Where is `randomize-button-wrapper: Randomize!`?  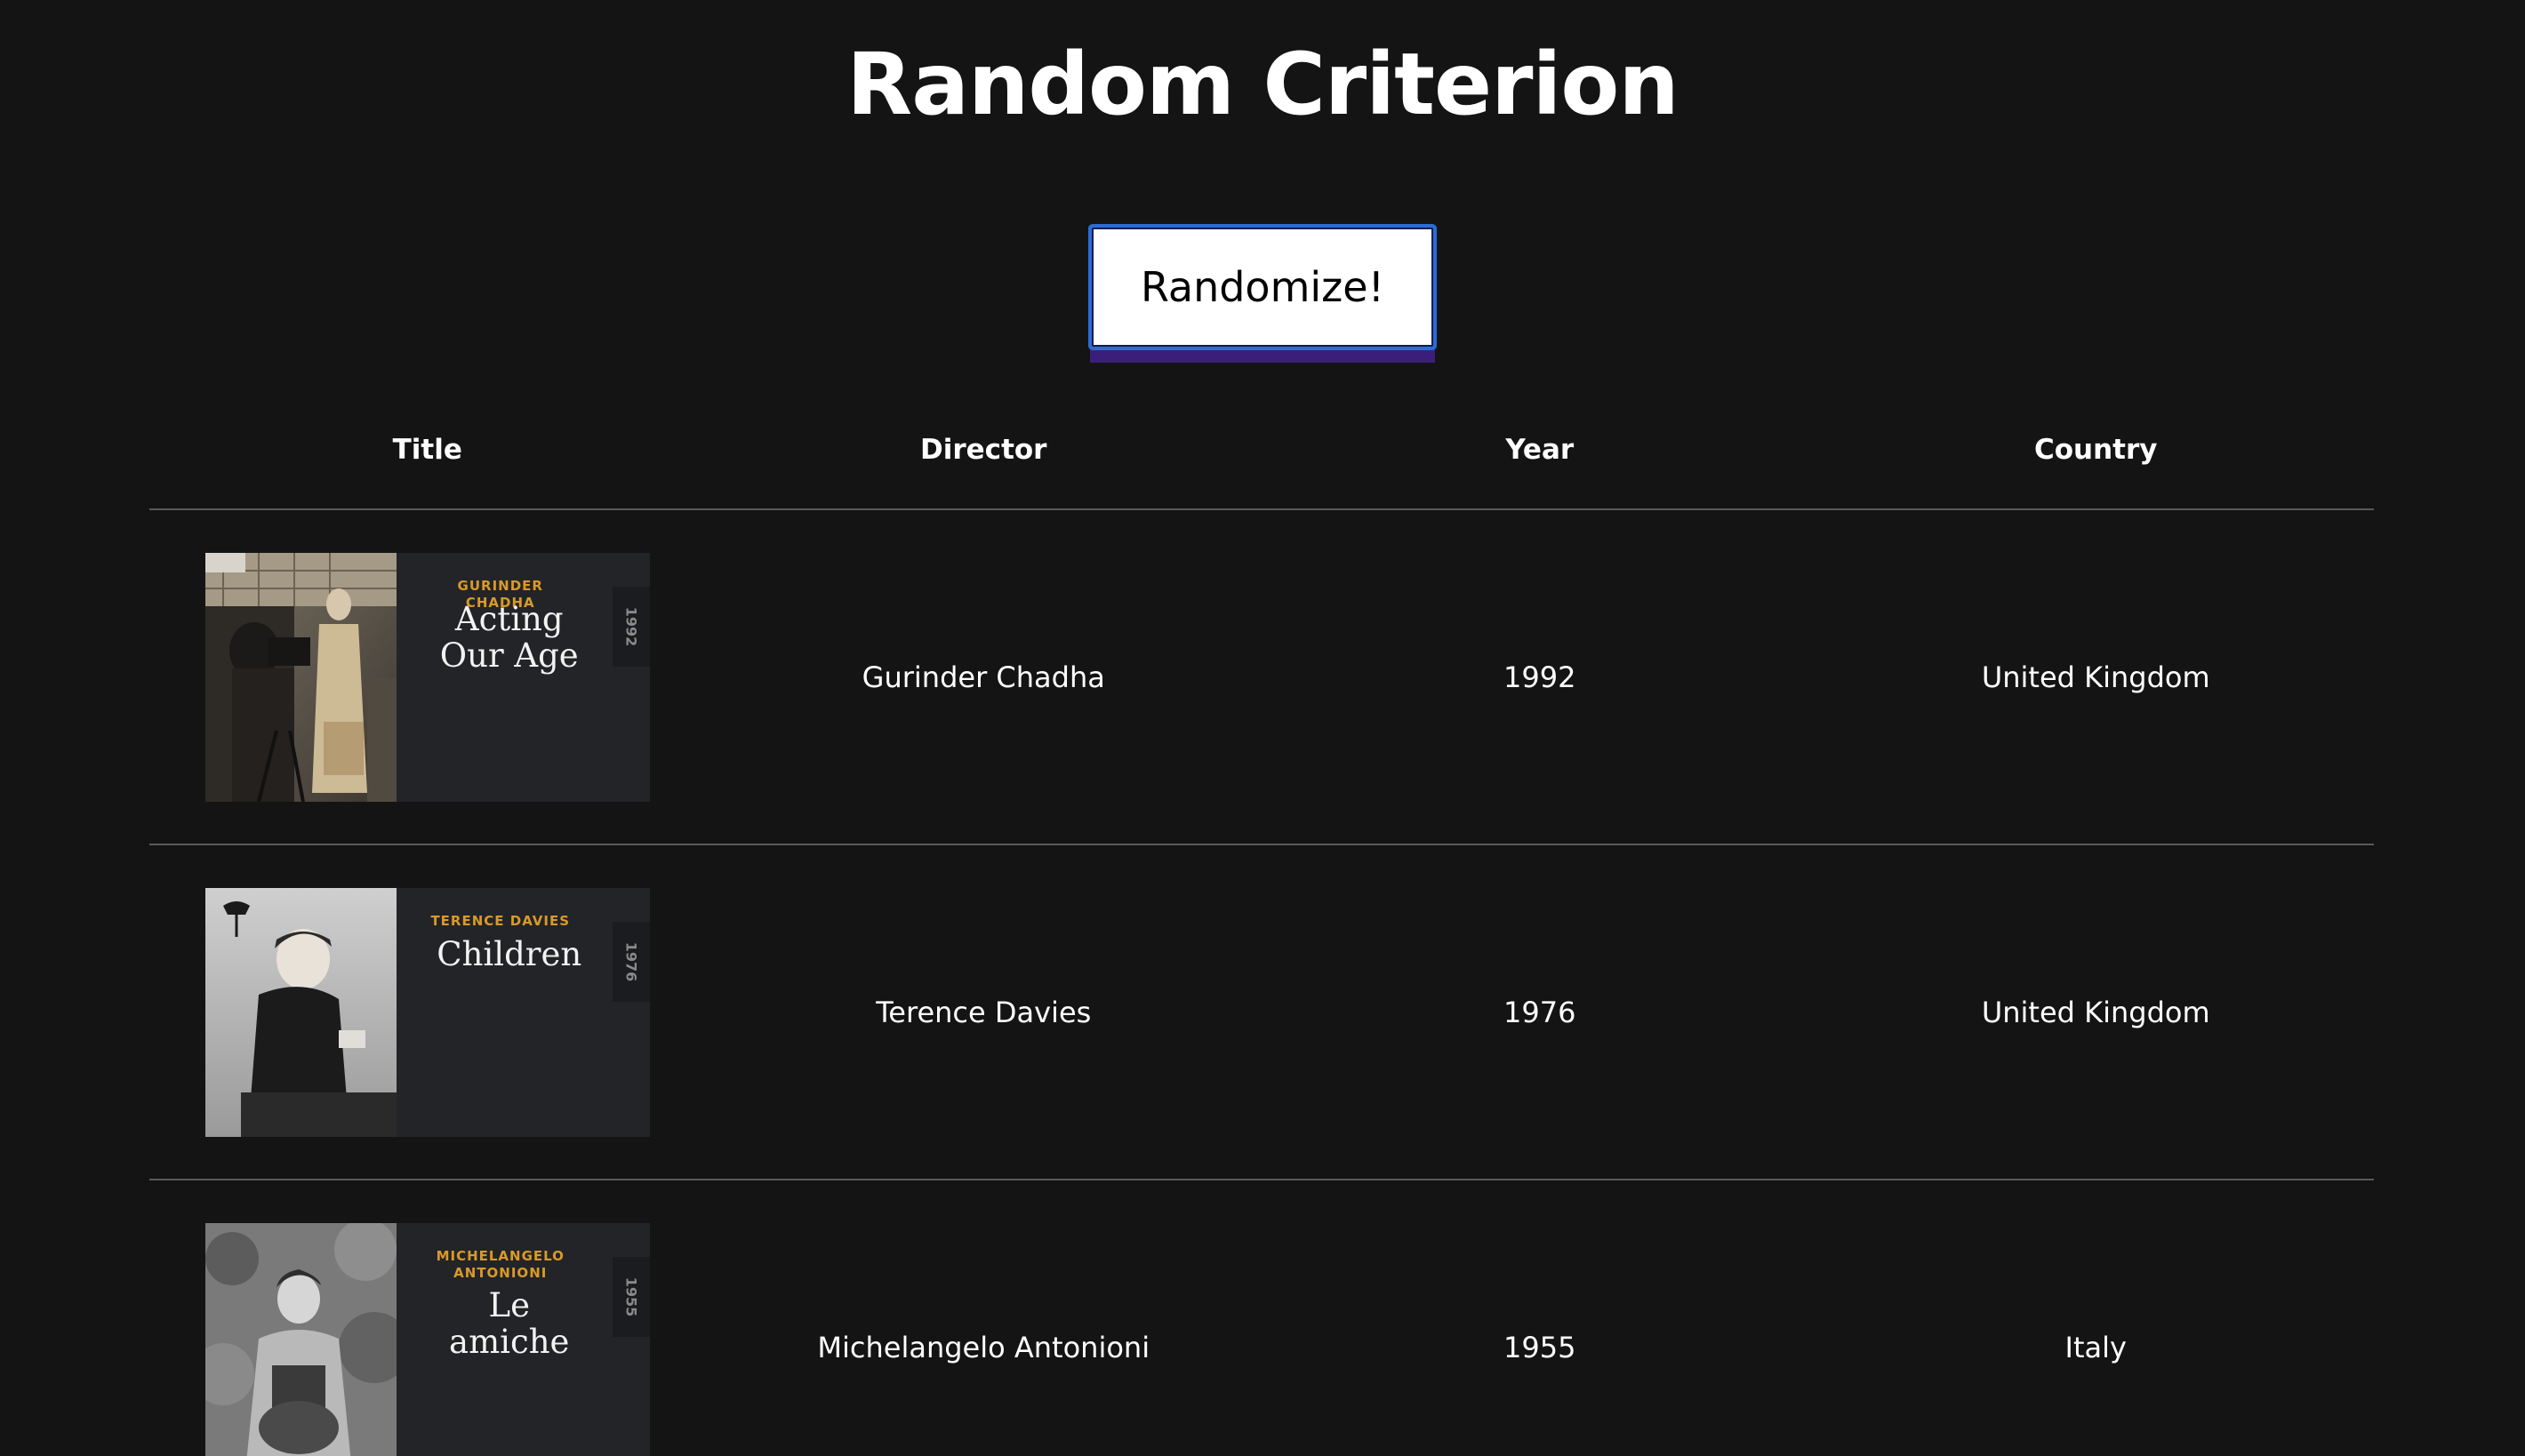 randomize-button-wrapper: Randomize! is located at coordinates (1263, 293).